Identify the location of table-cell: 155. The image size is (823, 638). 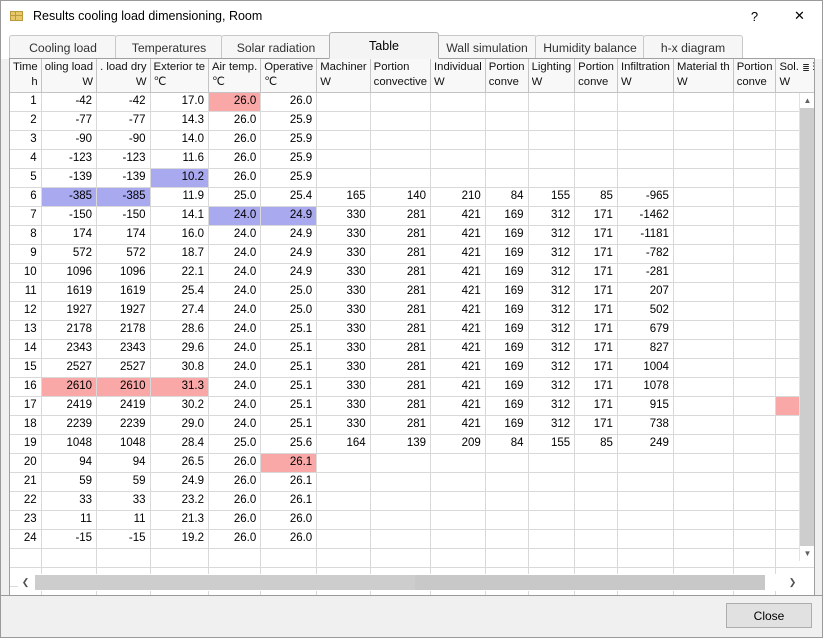
(552, 444).